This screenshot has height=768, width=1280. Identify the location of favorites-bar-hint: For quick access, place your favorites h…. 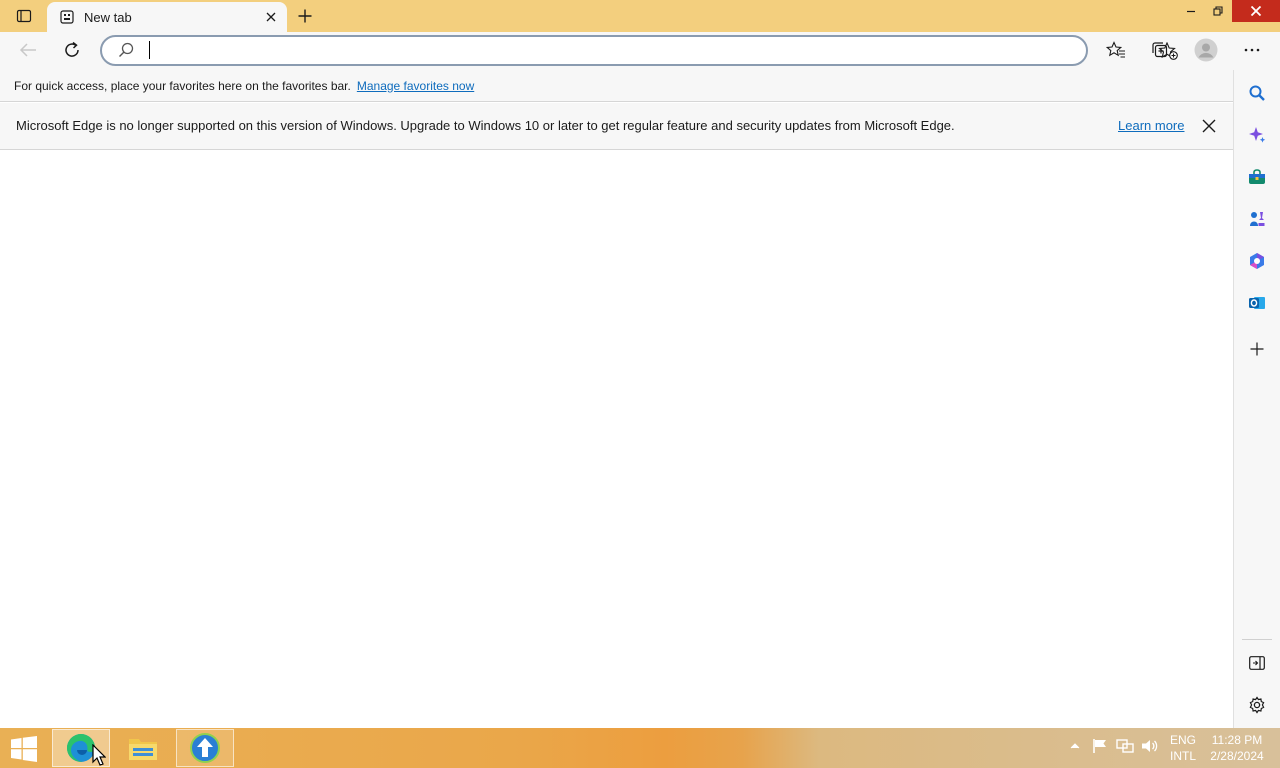
(182, 85).